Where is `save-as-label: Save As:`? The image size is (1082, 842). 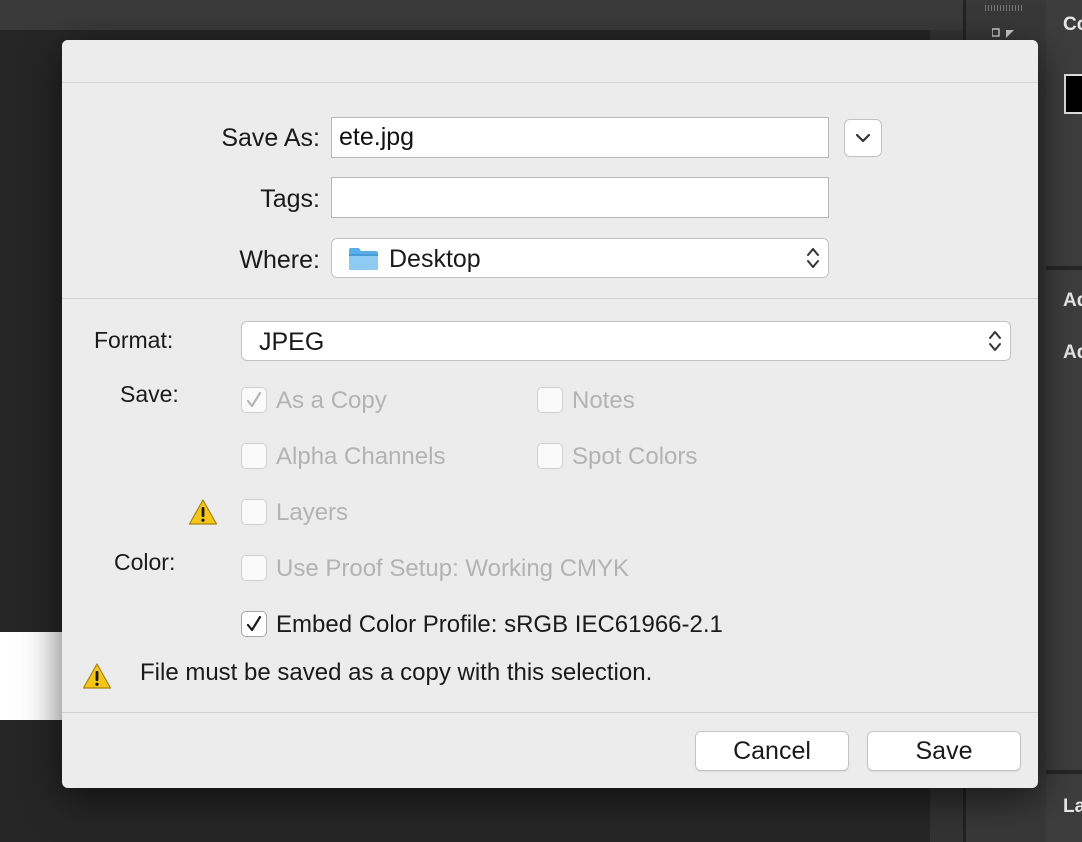 save-as-label: Save As: is located at coordinates (270, 138).